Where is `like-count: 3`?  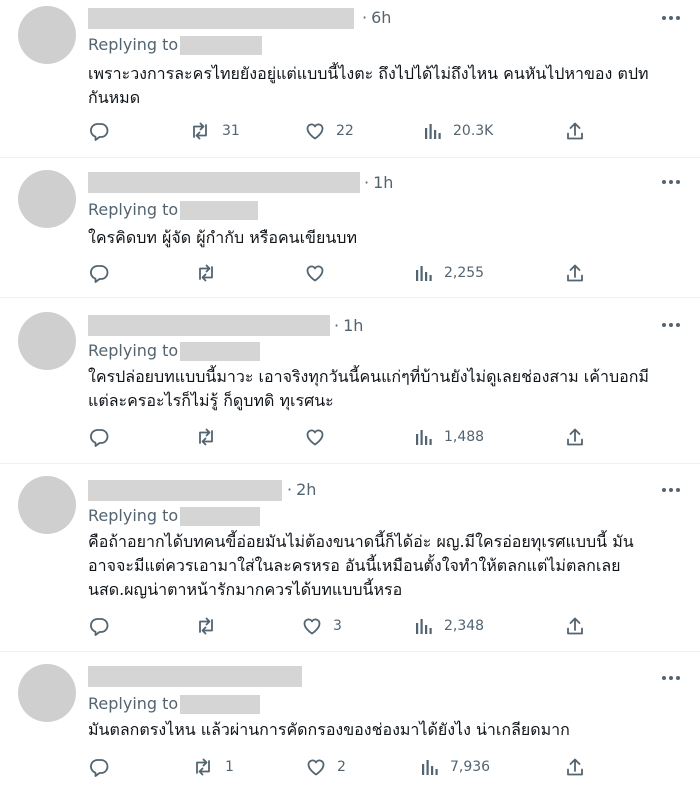
like-count: 3 is located at coordinates (337, 626).